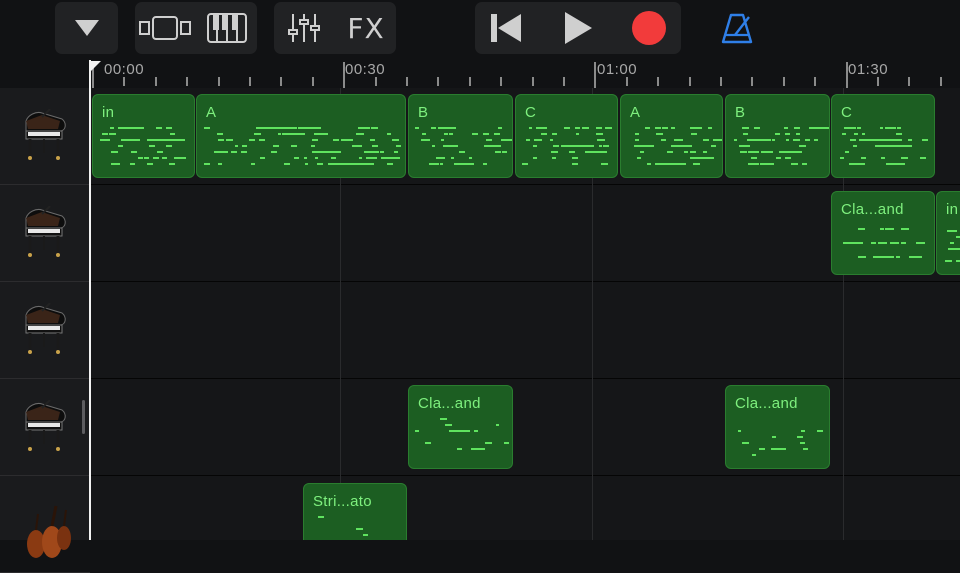 The width and height of the screenshot is (960, 573). I want to click on header-resize-handle, so click(83, 417).